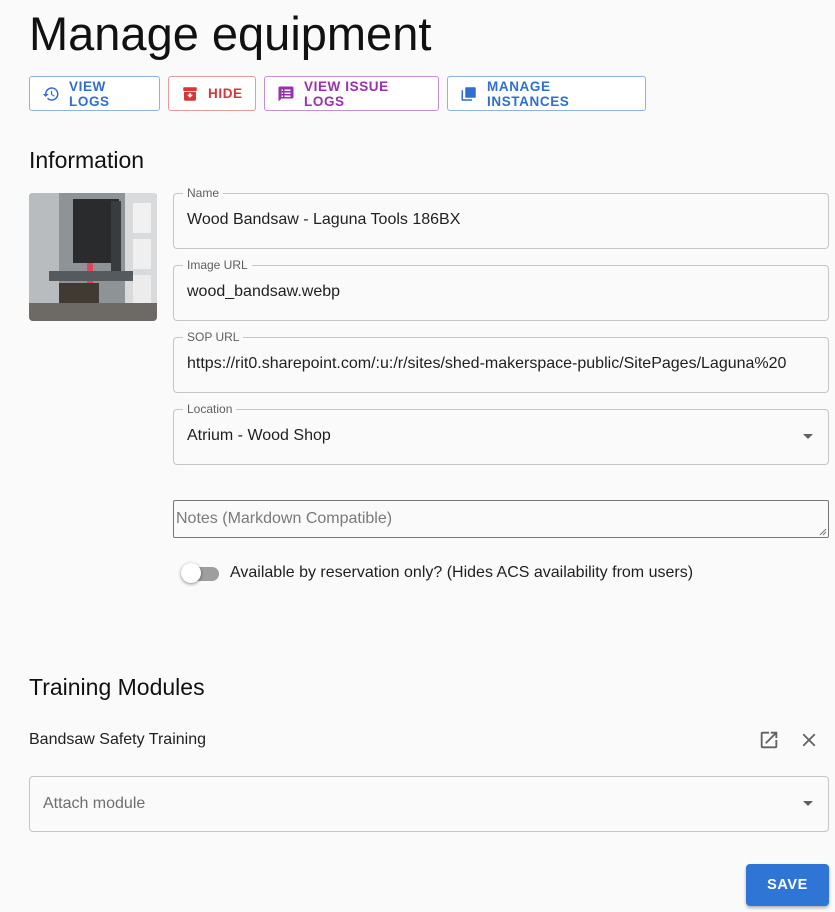  Describe the element at coordinates (225, 93) in the screenshot. I see `hide-label: HIDE` at that location.